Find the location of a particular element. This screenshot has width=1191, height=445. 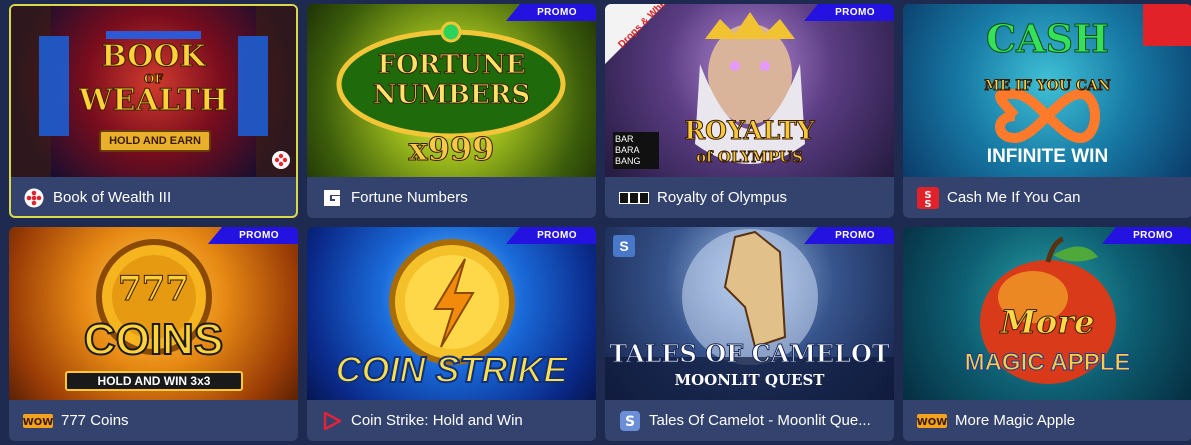

s-badge-icon: S is located at coordinates (624, 246).